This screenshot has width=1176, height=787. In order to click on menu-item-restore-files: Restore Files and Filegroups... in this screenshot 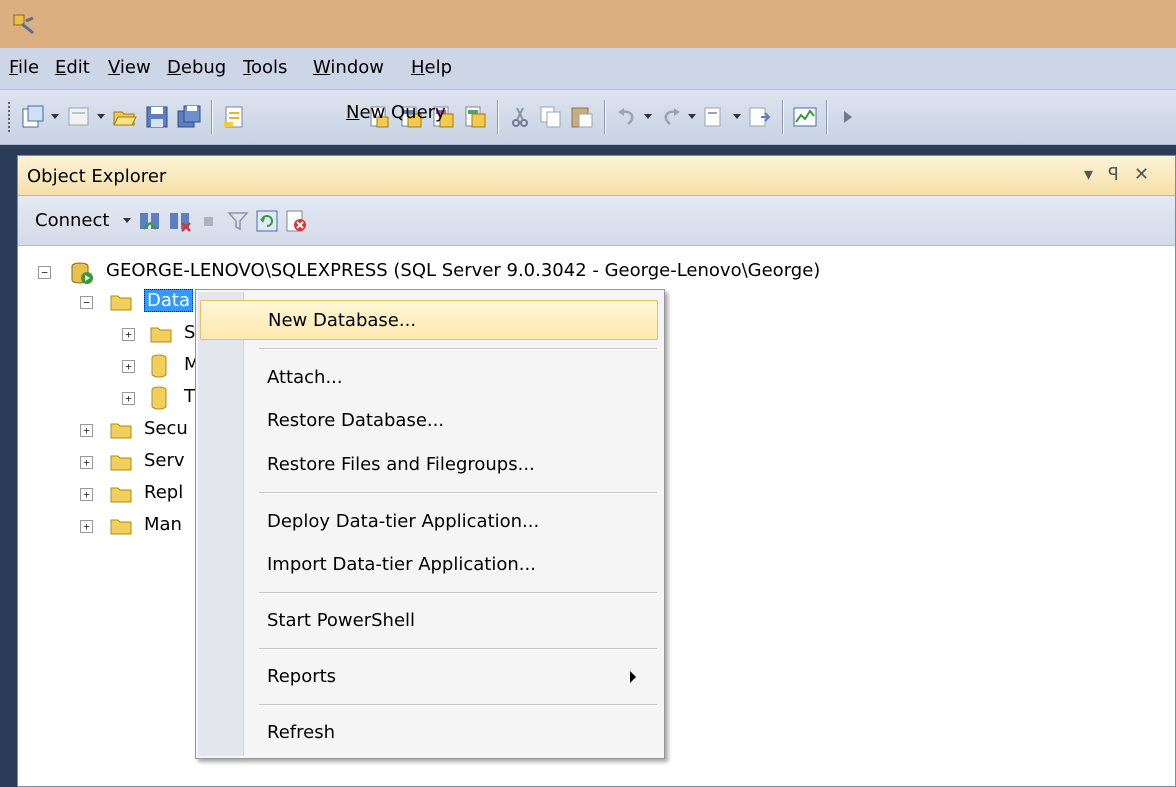, I will do `click(429, 465)`.